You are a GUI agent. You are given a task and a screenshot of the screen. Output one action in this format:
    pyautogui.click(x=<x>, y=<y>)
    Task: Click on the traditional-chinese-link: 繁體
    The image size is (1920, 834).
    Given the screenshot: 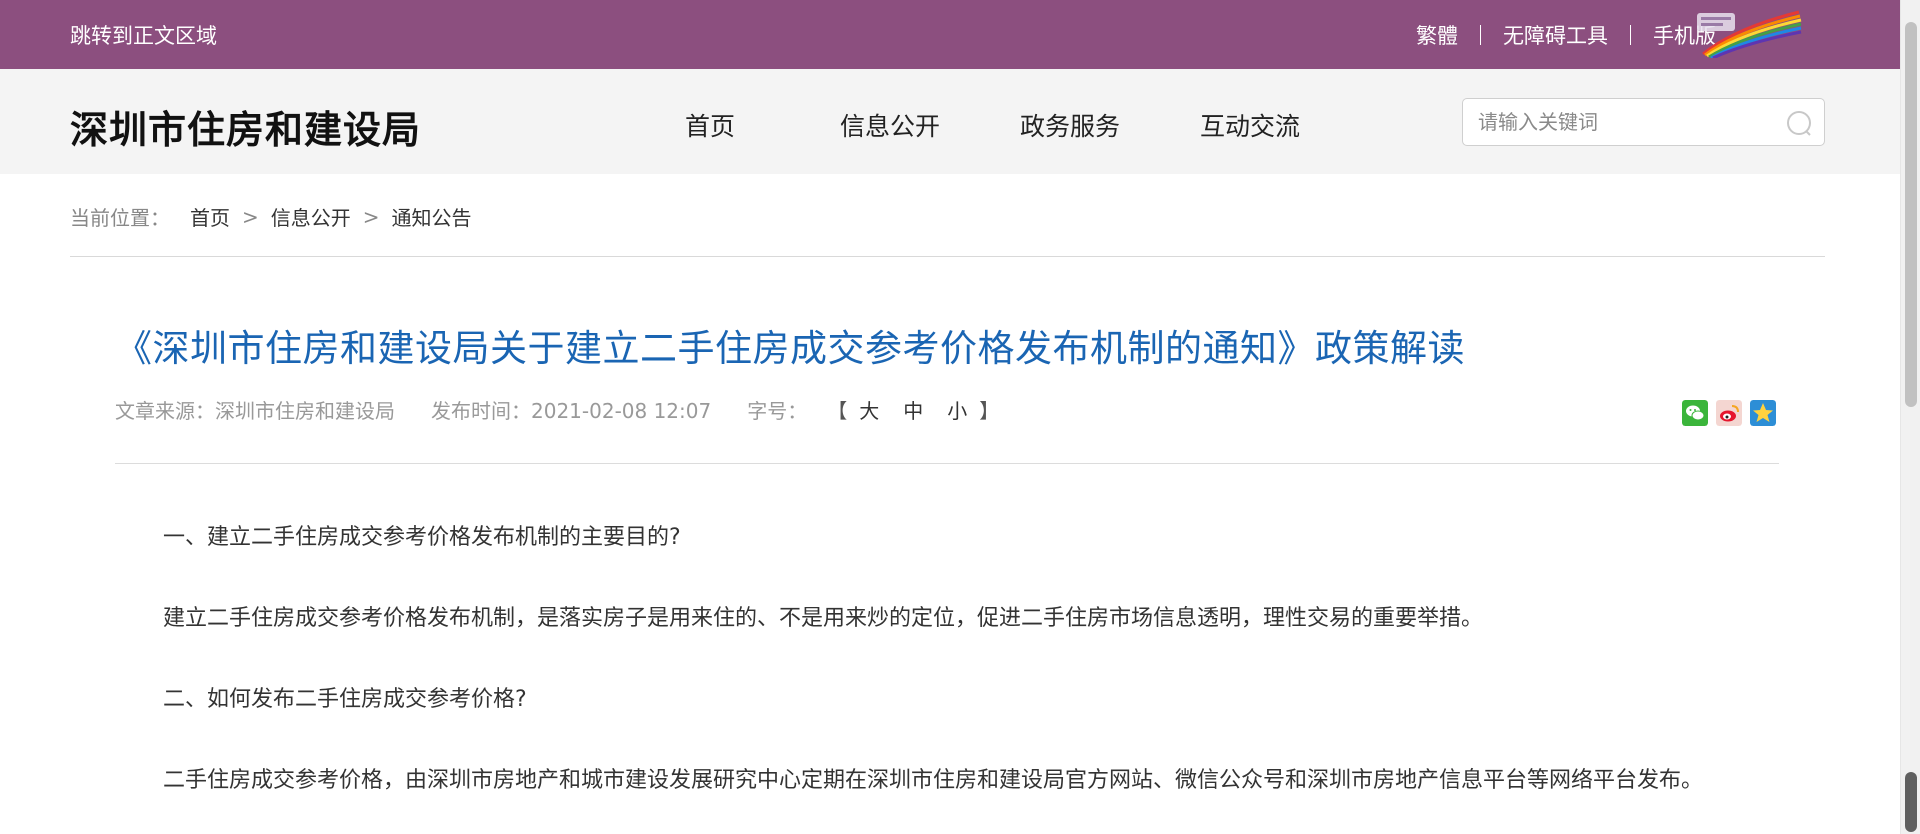 What is the action you would take?
    pyautogui.click(x=1437, y=35)
    